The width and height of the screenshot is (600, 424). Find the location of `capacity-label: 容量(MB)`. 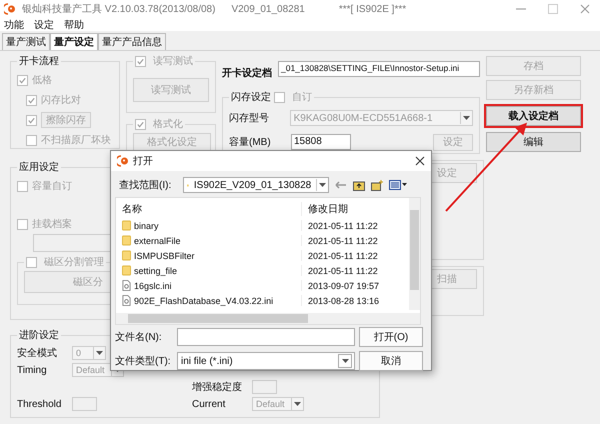

capacity-label: 容量(MB) is located at coordinates (250, 142).